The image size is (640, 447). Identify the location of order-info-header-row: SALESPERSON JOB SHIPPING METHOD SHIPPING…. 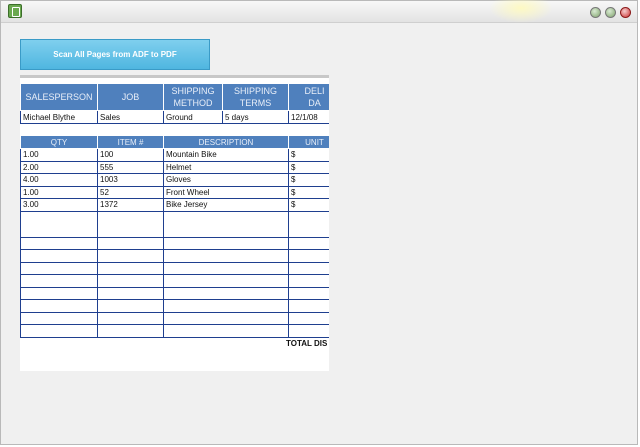
(174, 97).